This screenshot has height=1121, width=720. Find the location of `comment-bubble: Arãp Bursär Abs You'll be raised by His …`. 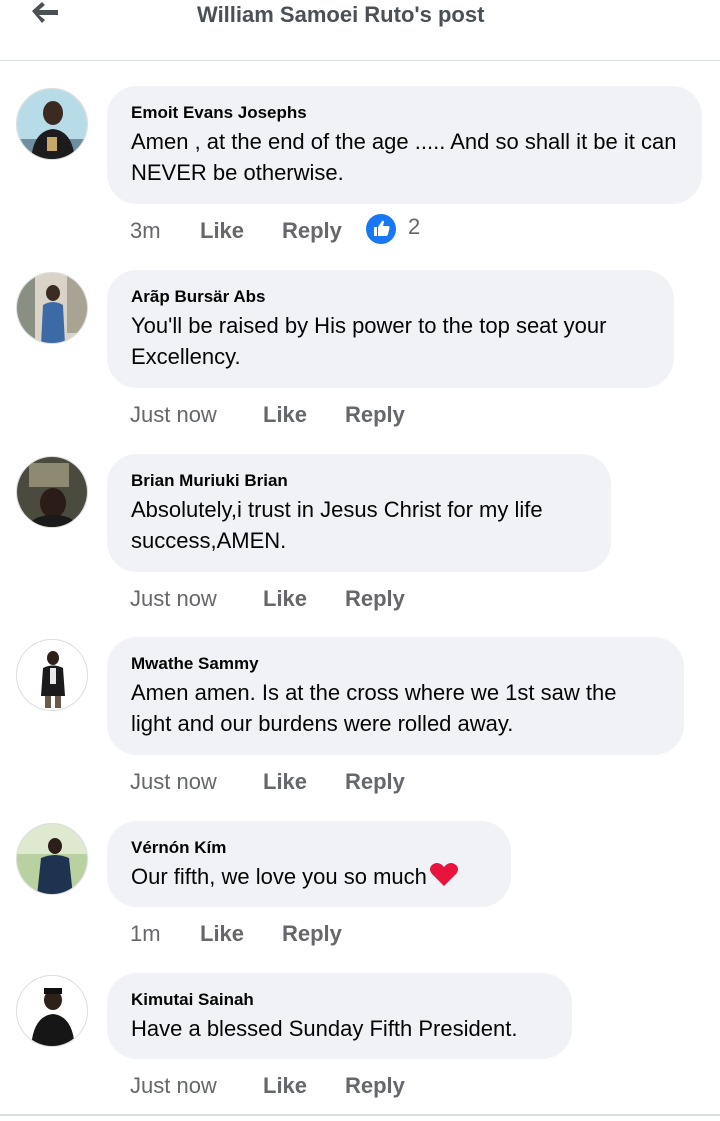

comment-bubble: Arãp Bursär Abs You'll be raised by His … is located at coordinates (390, 329).